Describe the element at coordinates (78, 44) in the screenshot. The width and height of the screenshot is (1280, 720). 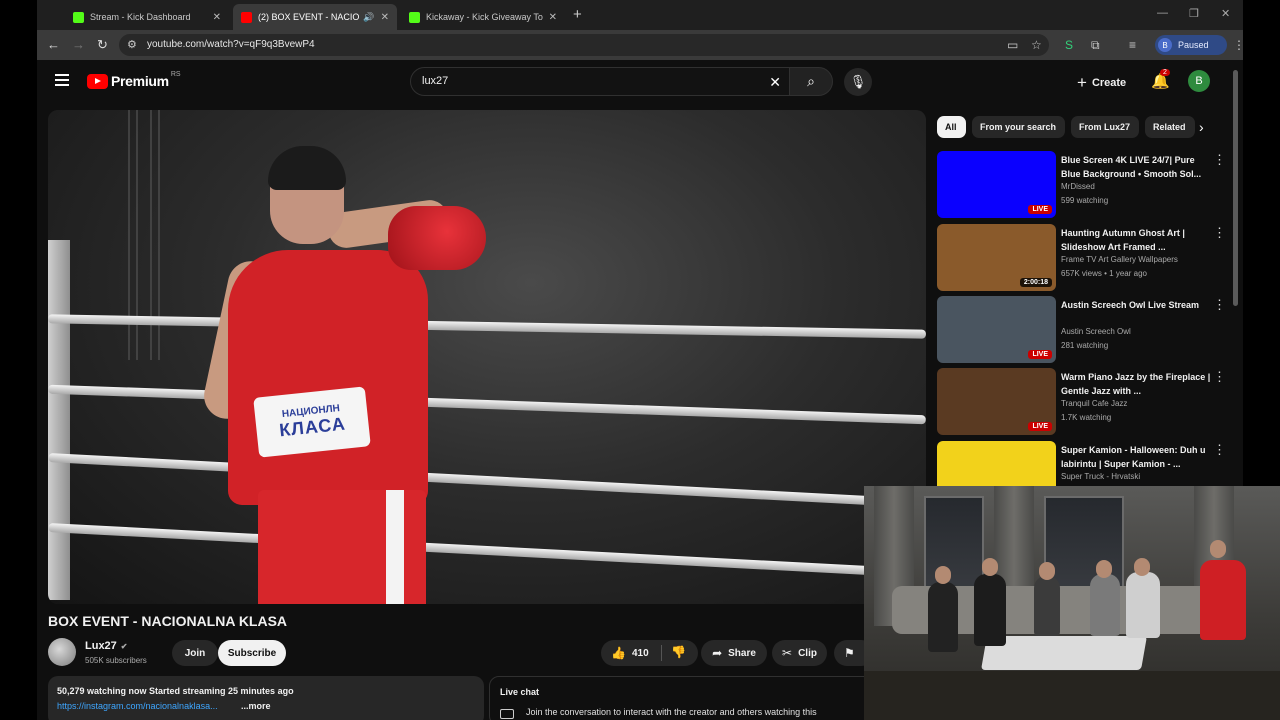
I see `forward-arrow-icon: →` at that location.